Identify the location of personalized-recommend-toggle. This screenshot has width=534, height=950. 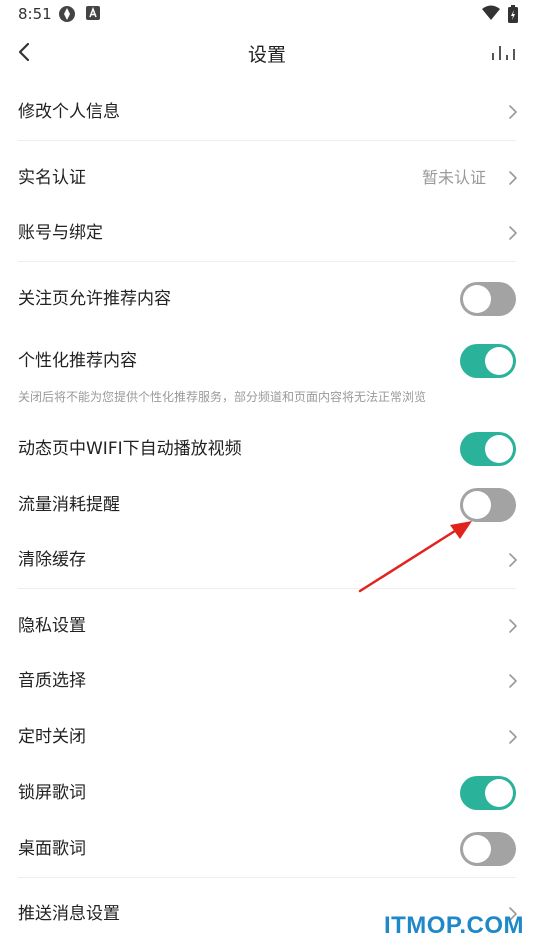
(488, 361).